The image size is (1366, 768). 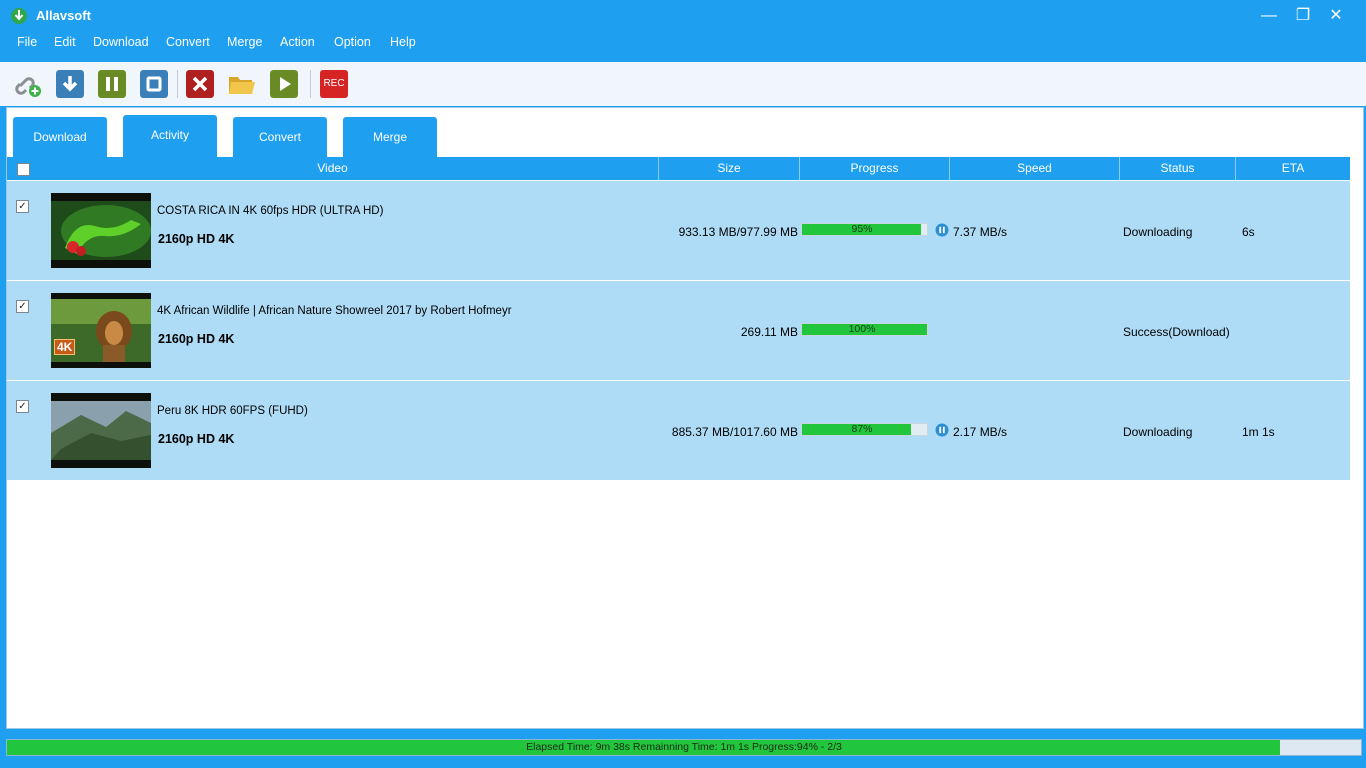 I want to click on progress-bar: 95%, so click(x=864, y=229).